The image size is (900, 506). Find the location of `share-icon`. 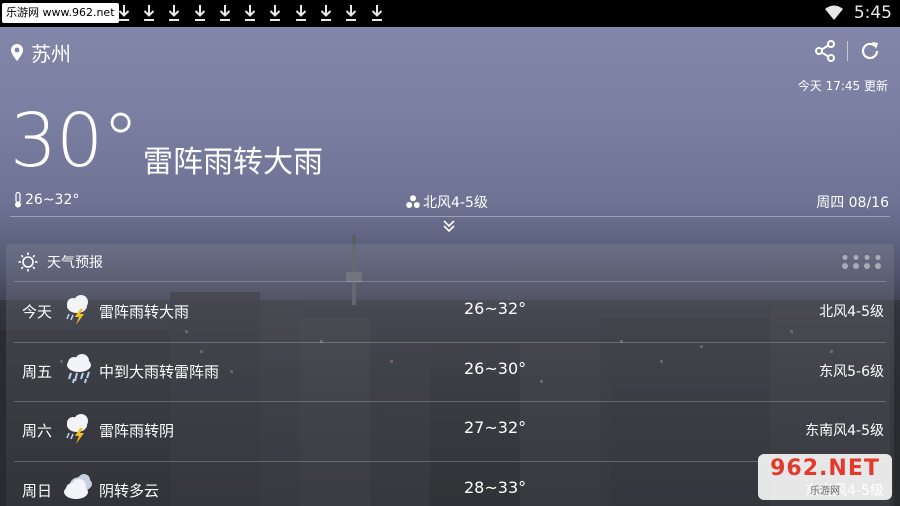

share-icon is located at coordinates (825, 51).